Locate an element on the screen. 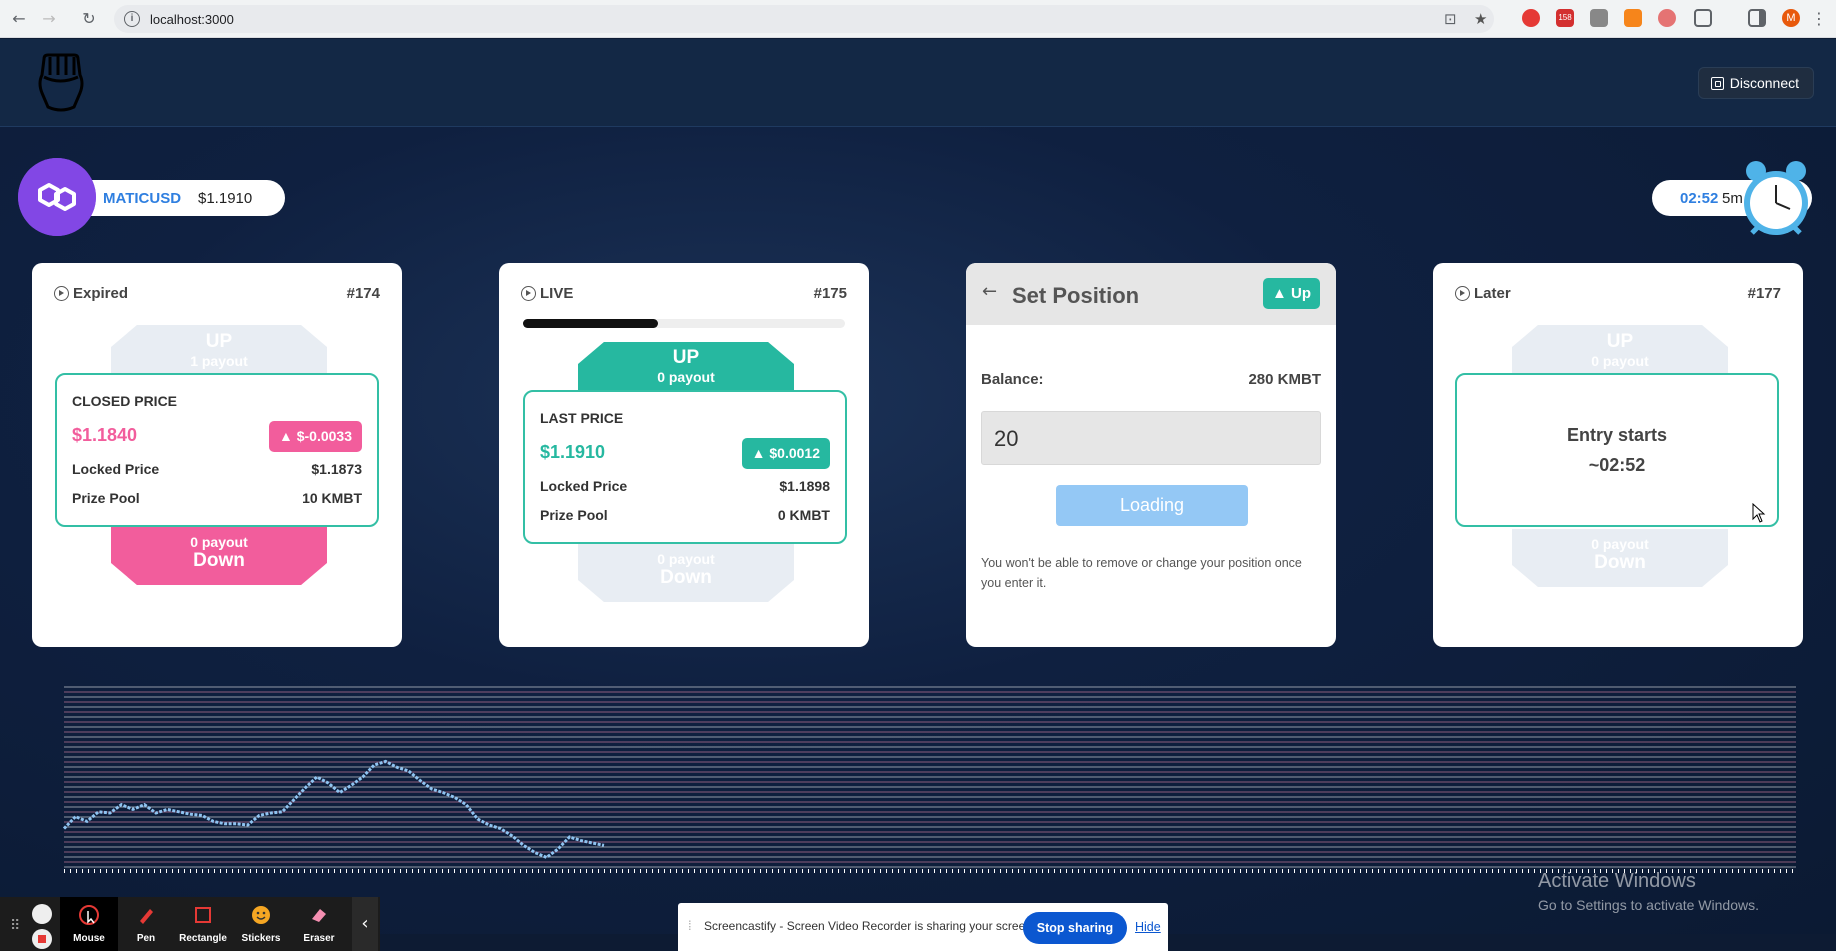 This screenshot has height=951, width=1836. mouse-pointer-icon is located at coordinates (1759, 513).